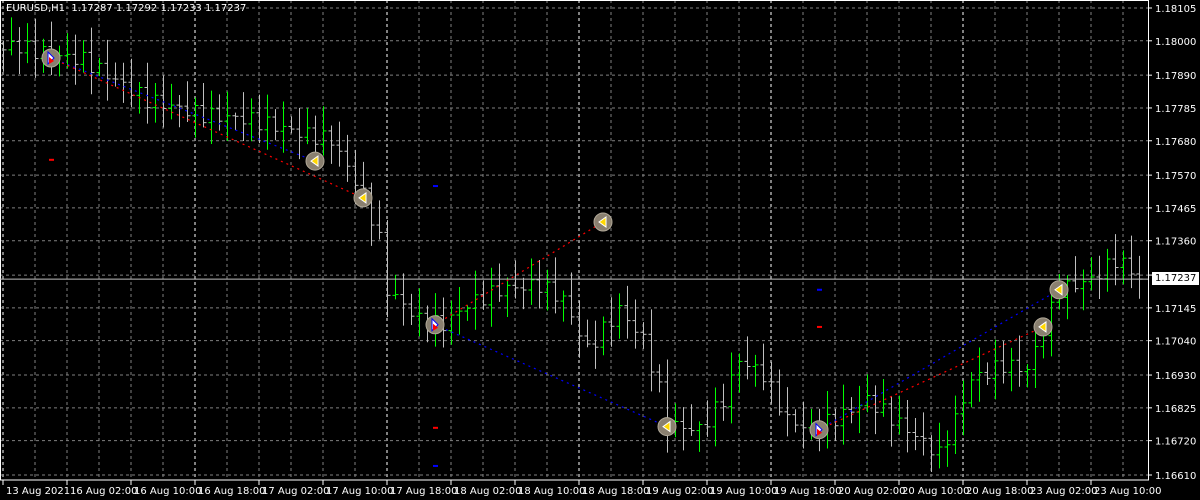 This screenshot has width=1200, height=500. What do you see at coordinates (1175, 442) in the screenshot?
I see `y-tick-label: 1.16720` at bounding box center [1175, 442].